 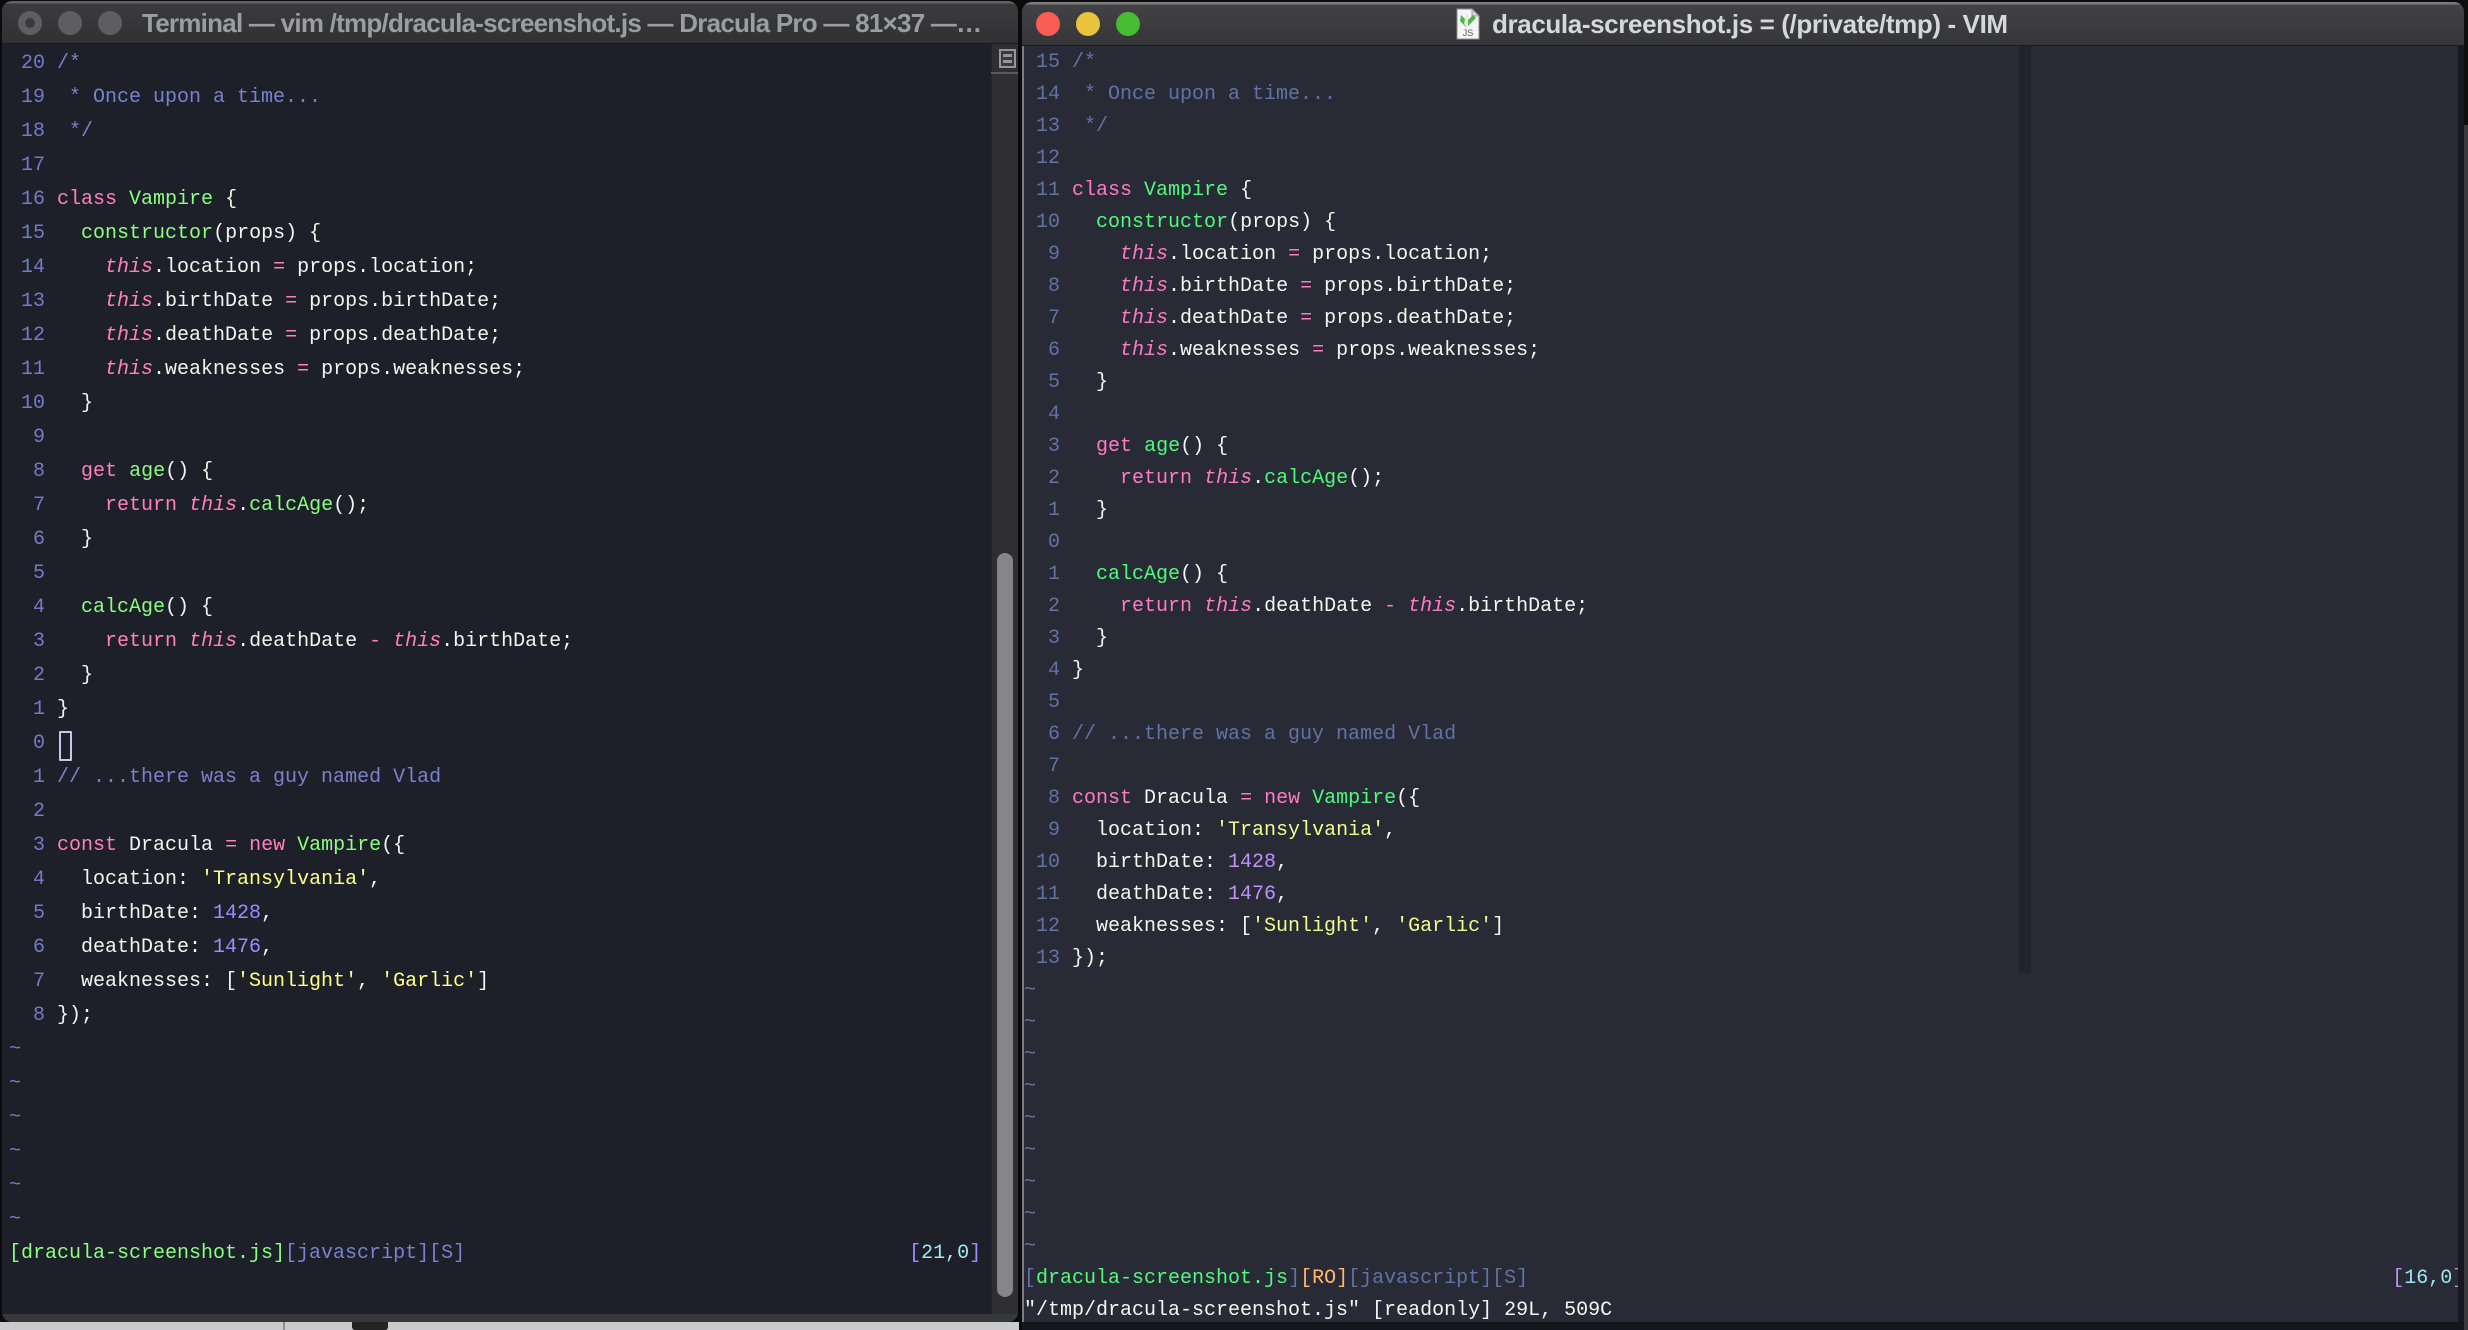 I want to click on svg-text: JS, so click(x=1468, y=33).